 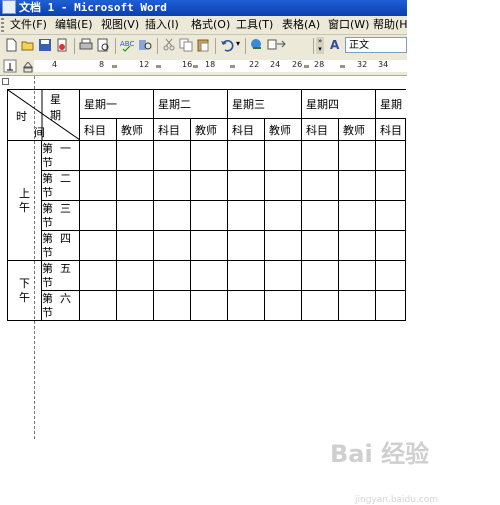 I want to click on period-2-label: 第 二节, so click(x=60, y=185).